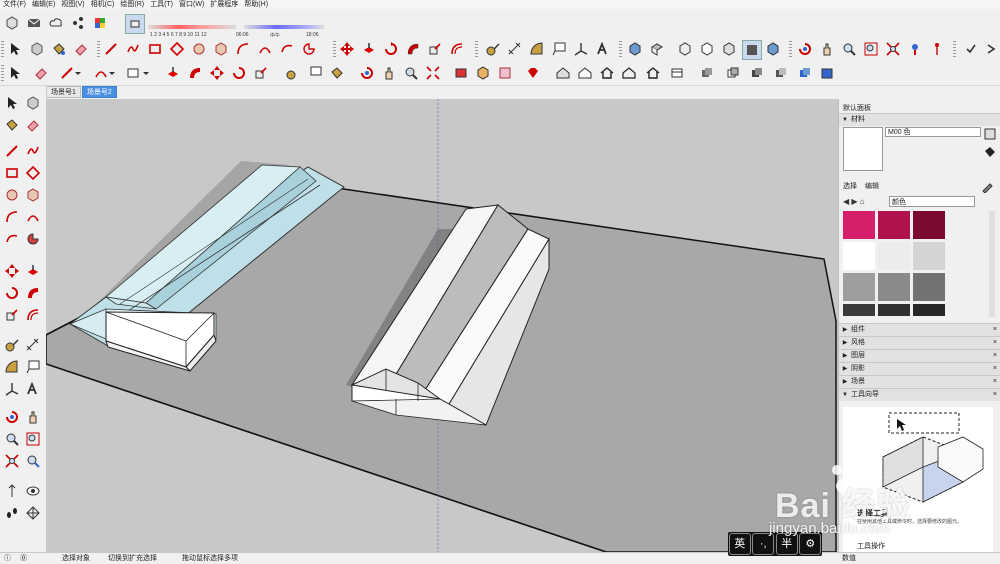  What do you see at coordinates (707, 73) in the screenshot?
I see `solid-union-icon` at bounding box center [707, 73].